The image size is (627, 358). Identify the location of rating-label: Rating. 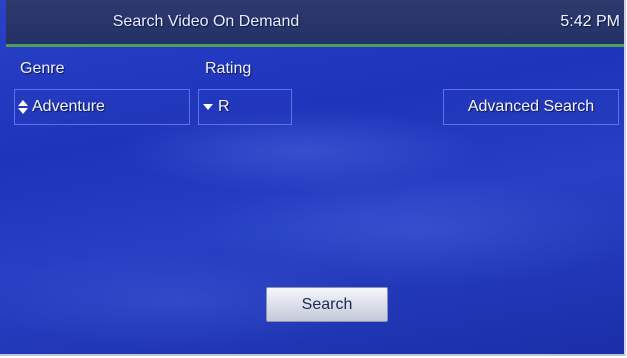
(228, 68).